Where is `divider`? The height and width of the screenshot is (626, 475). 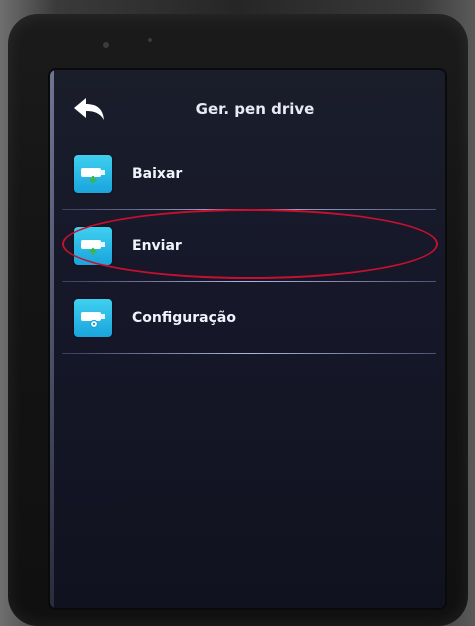 divider is located at coordinates (249, 353).